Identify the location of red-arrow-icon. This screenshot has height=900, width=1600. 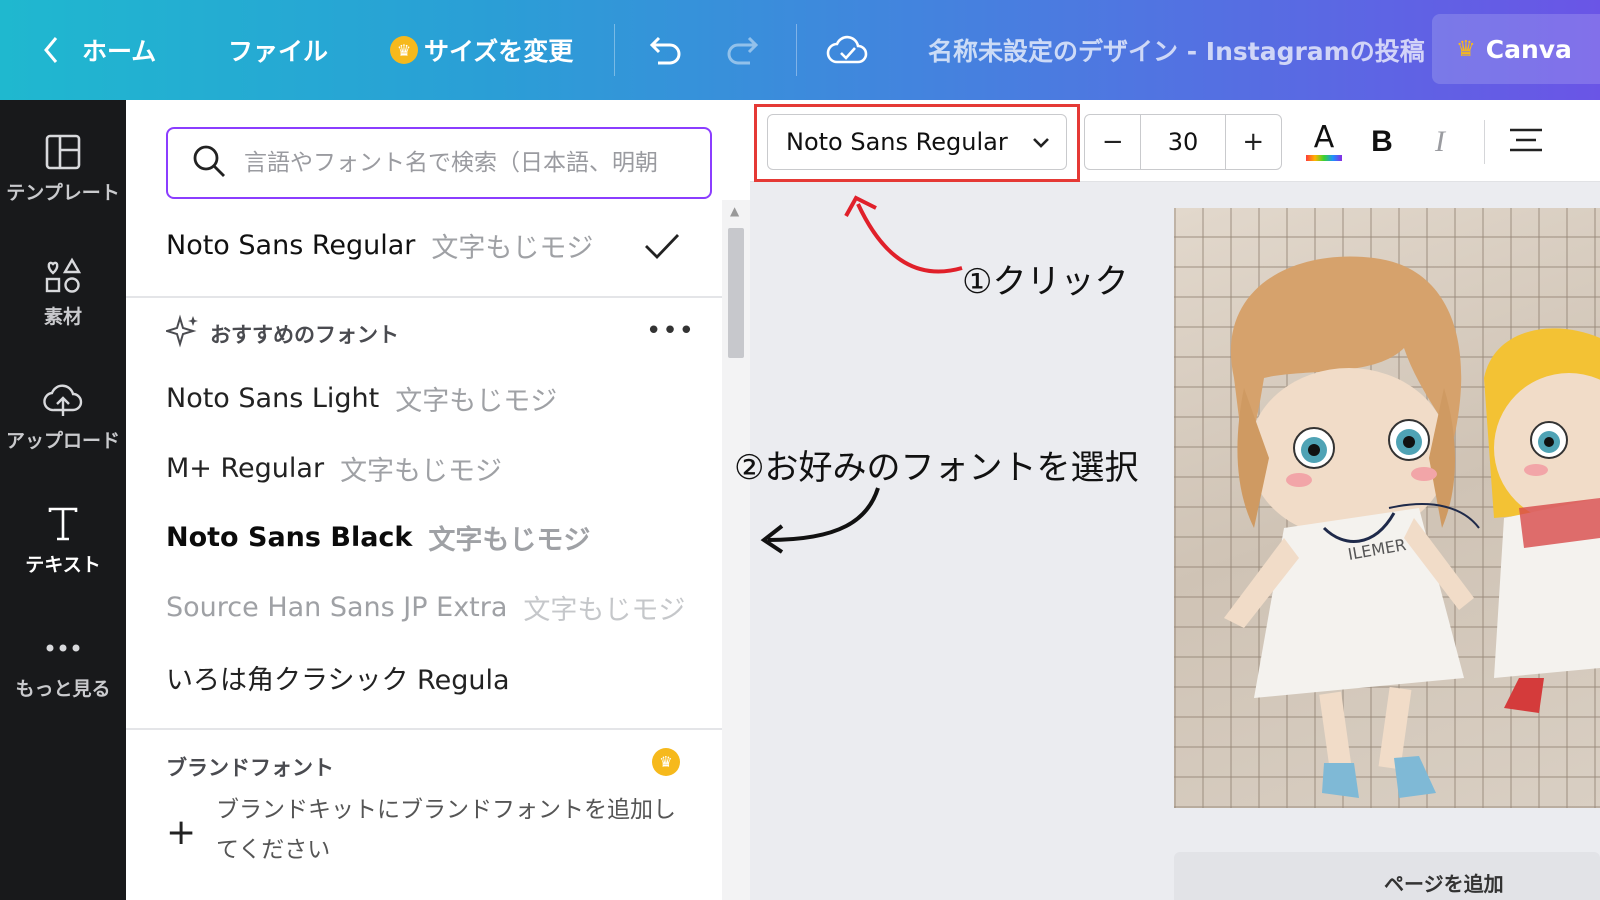
(903, 234).